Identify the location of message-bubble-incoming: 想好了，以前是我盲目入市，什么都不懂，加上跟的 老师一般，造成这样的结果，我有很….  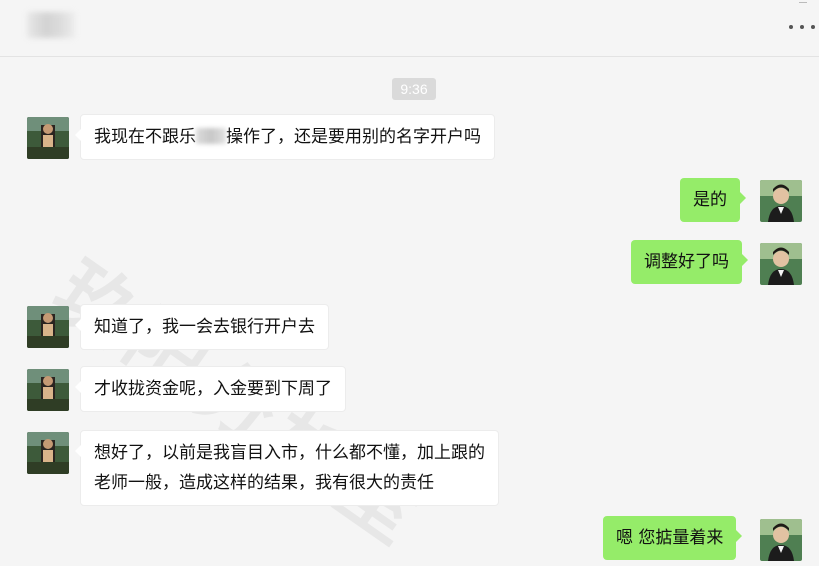
(287, 468).